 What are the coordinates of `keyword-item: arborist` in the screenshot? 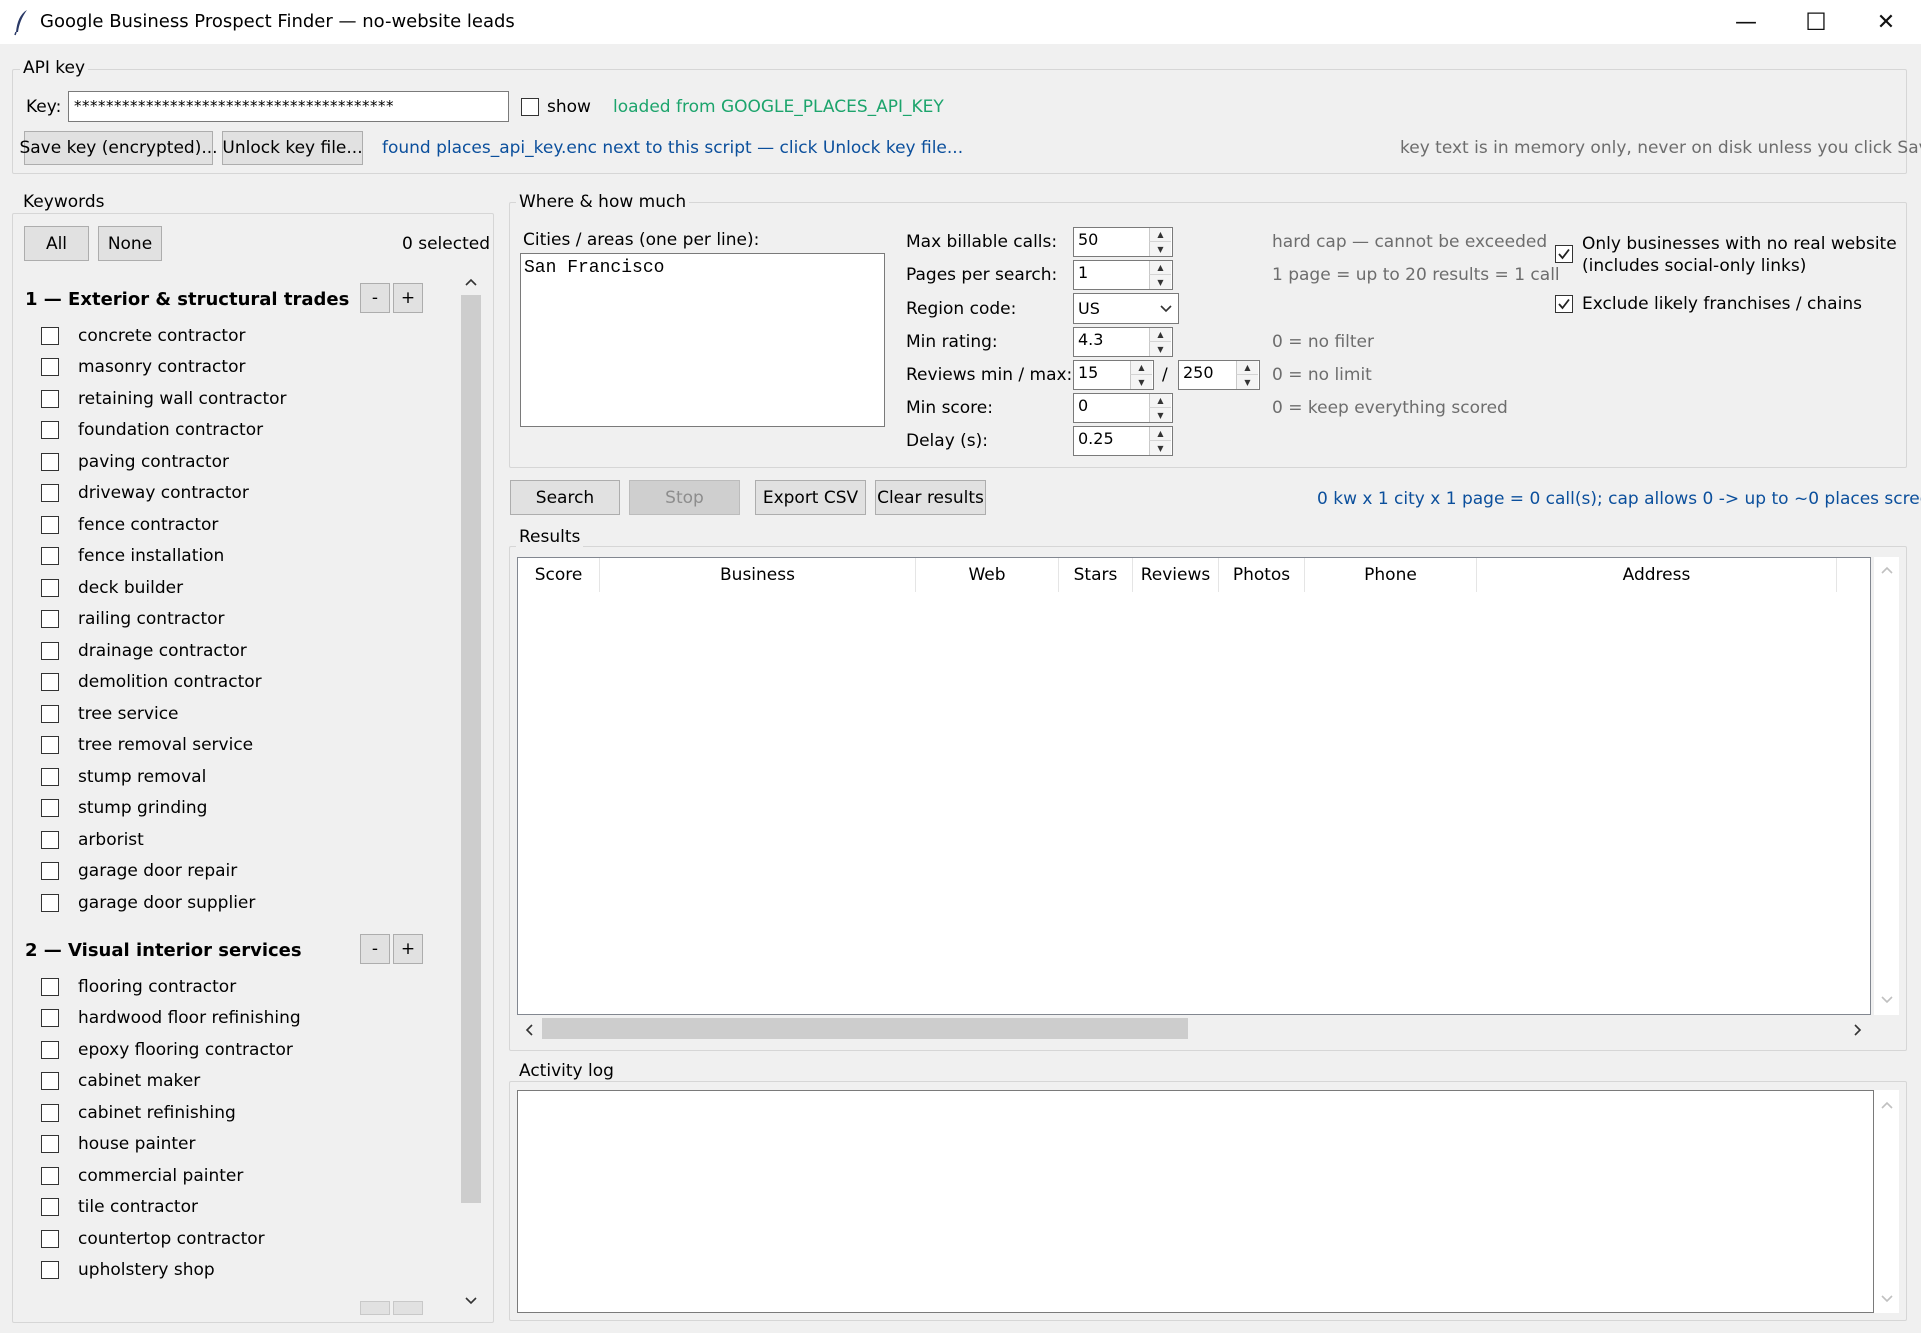 It's located at (92, 840).